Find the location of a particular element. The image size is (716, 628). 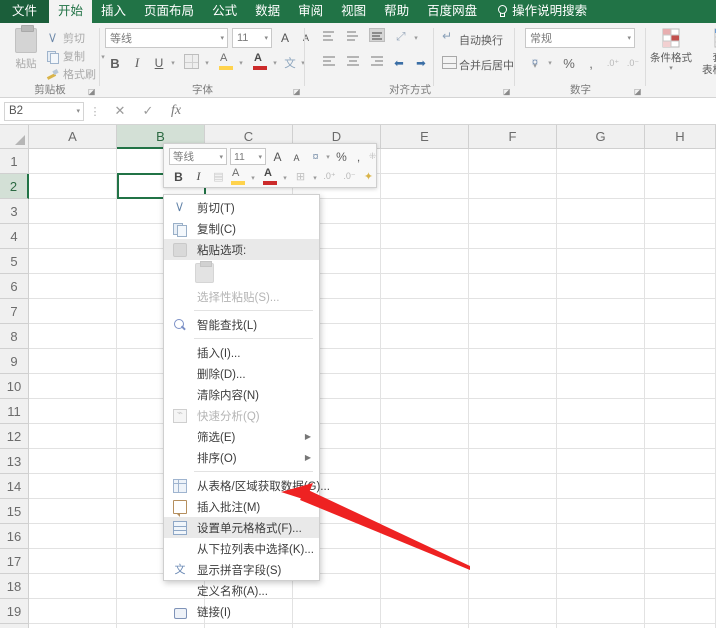

column-header-A: A is located at coordinates (73, 137).